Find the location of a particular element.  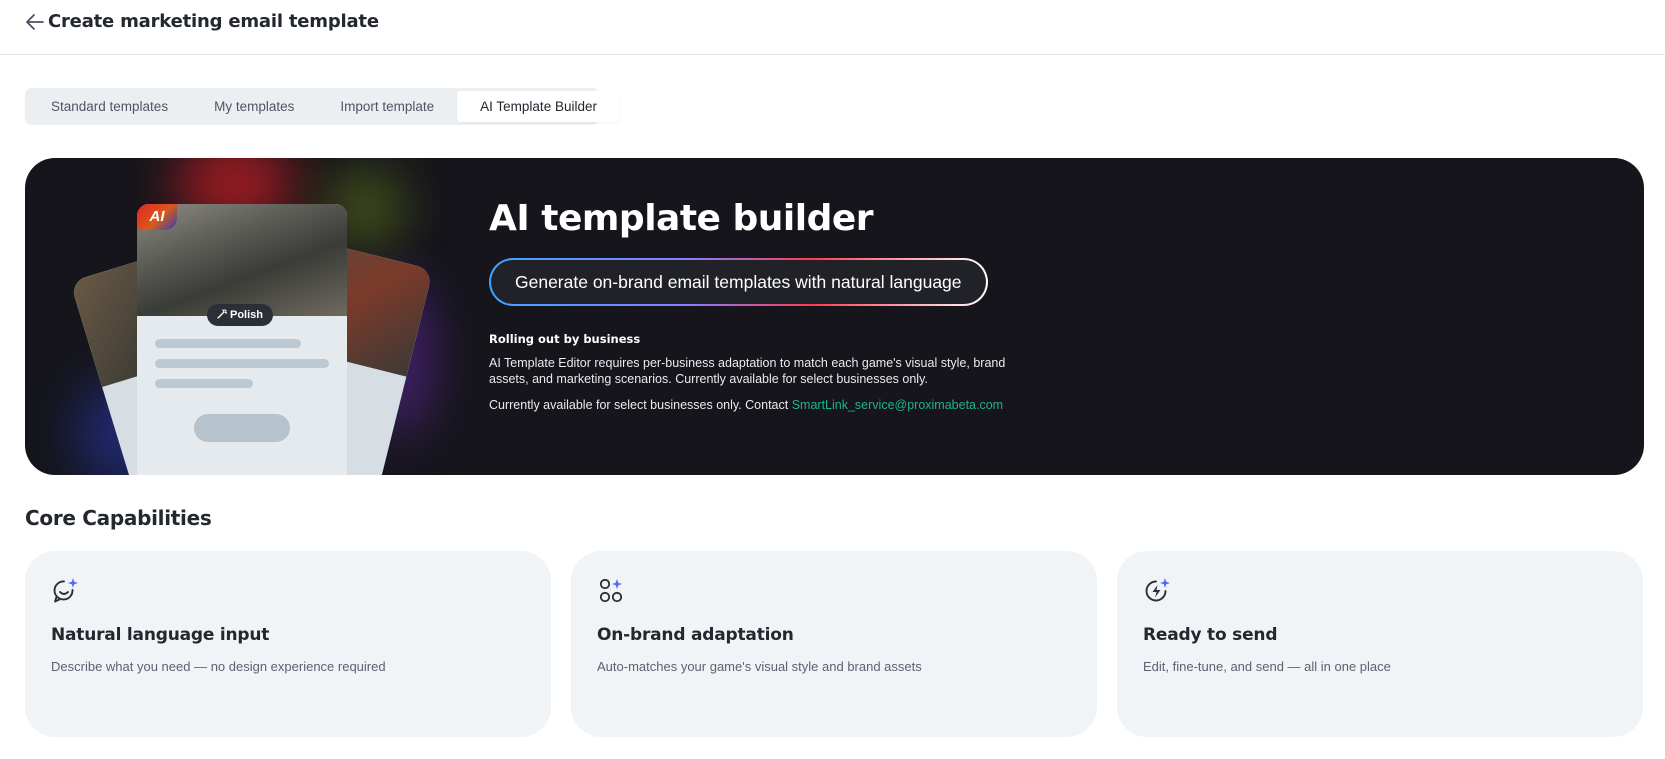

hero-title: AI template builder is located at coordinates (681, 218).